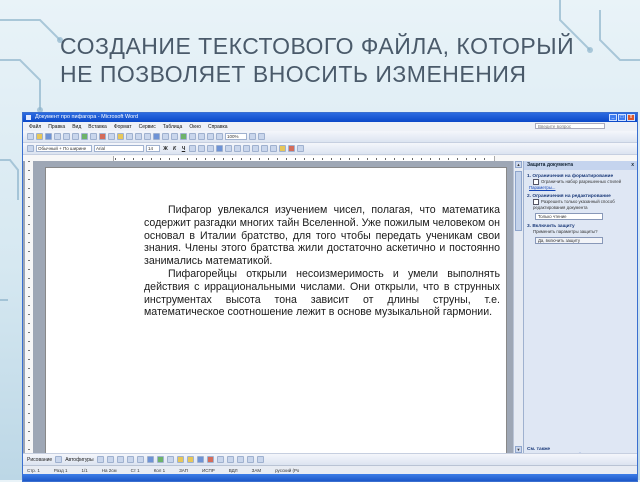 This screenshot has width=640, height=482. What do you see at coordinates (147, 127) in the screenshot?
I see `menu-tools: Сервис` at bounding box center [147, 127].